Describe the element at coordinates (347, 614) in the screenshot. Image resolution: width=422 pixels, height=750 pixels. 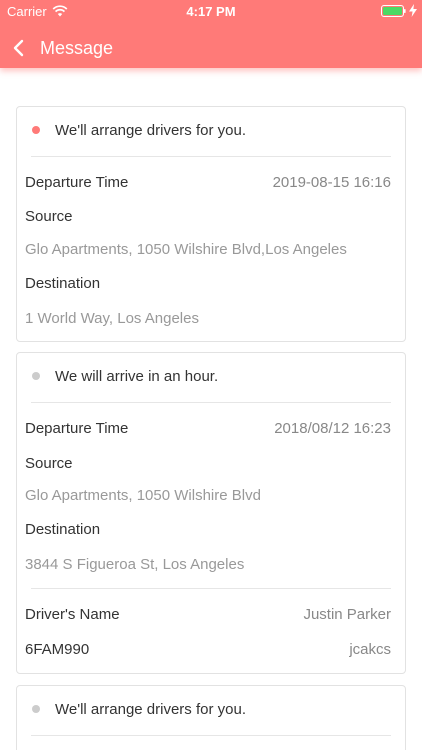
I see `driver-name-value: Justin Parker` at that location.